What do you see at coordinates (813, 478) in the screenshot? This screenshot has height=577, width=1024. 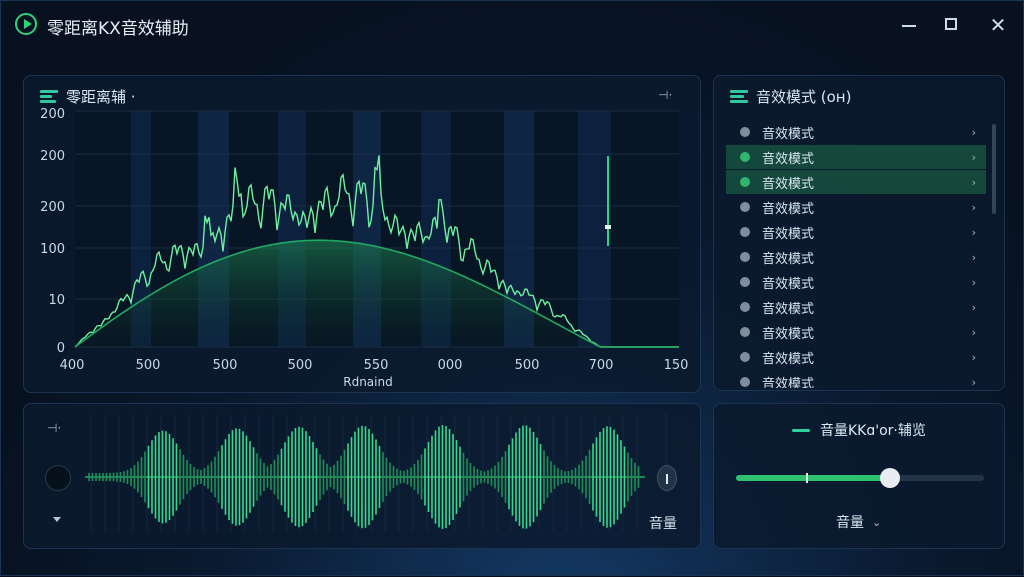 I see `volume-slider-fill` at bounding box center [813, 478].